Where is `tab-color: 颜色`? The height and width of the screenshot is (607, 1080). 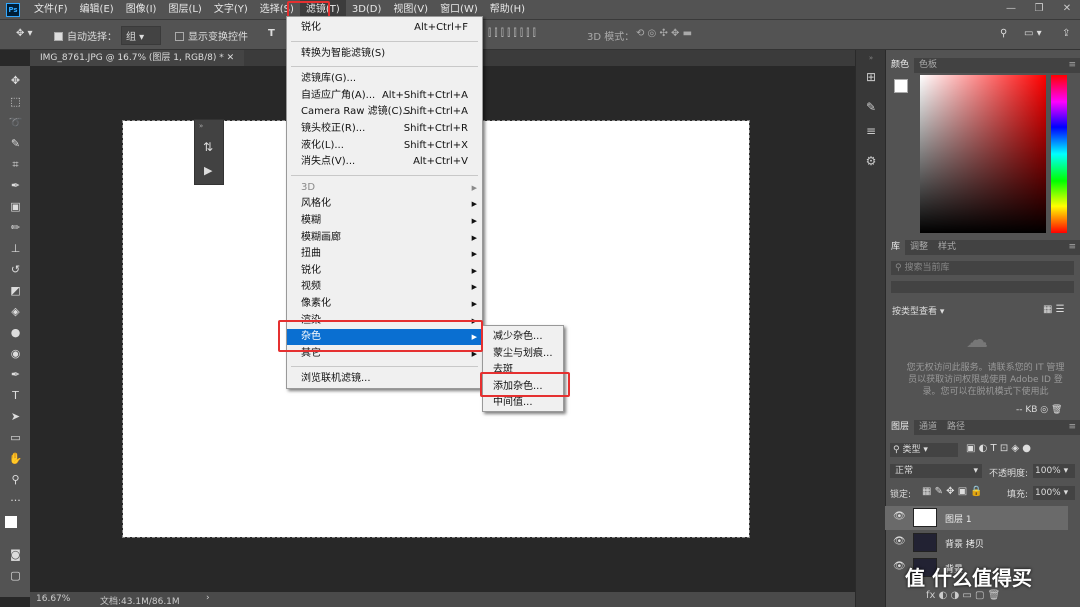
tab-color: 颜色 is located at coordinates (900, 65).